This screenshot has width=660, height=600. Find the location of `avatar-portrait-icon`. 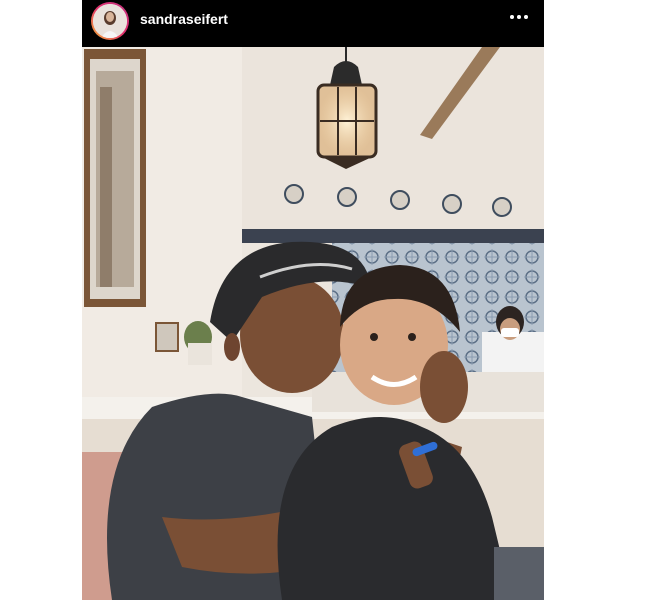

avatar-portrait-icon is located at coordinates (110, 21).